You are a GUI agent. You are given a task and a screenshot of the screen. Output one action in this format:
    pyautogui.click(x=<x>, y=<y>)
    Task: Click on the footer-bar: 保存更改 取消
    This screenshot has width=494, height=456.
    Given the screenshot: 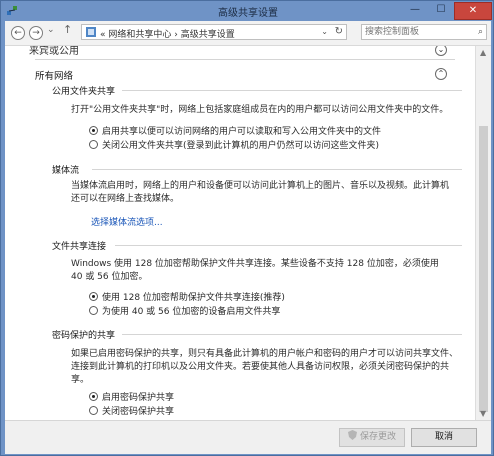 What is the action you would take?
    pyautogui.click(x=248, y=437)
    